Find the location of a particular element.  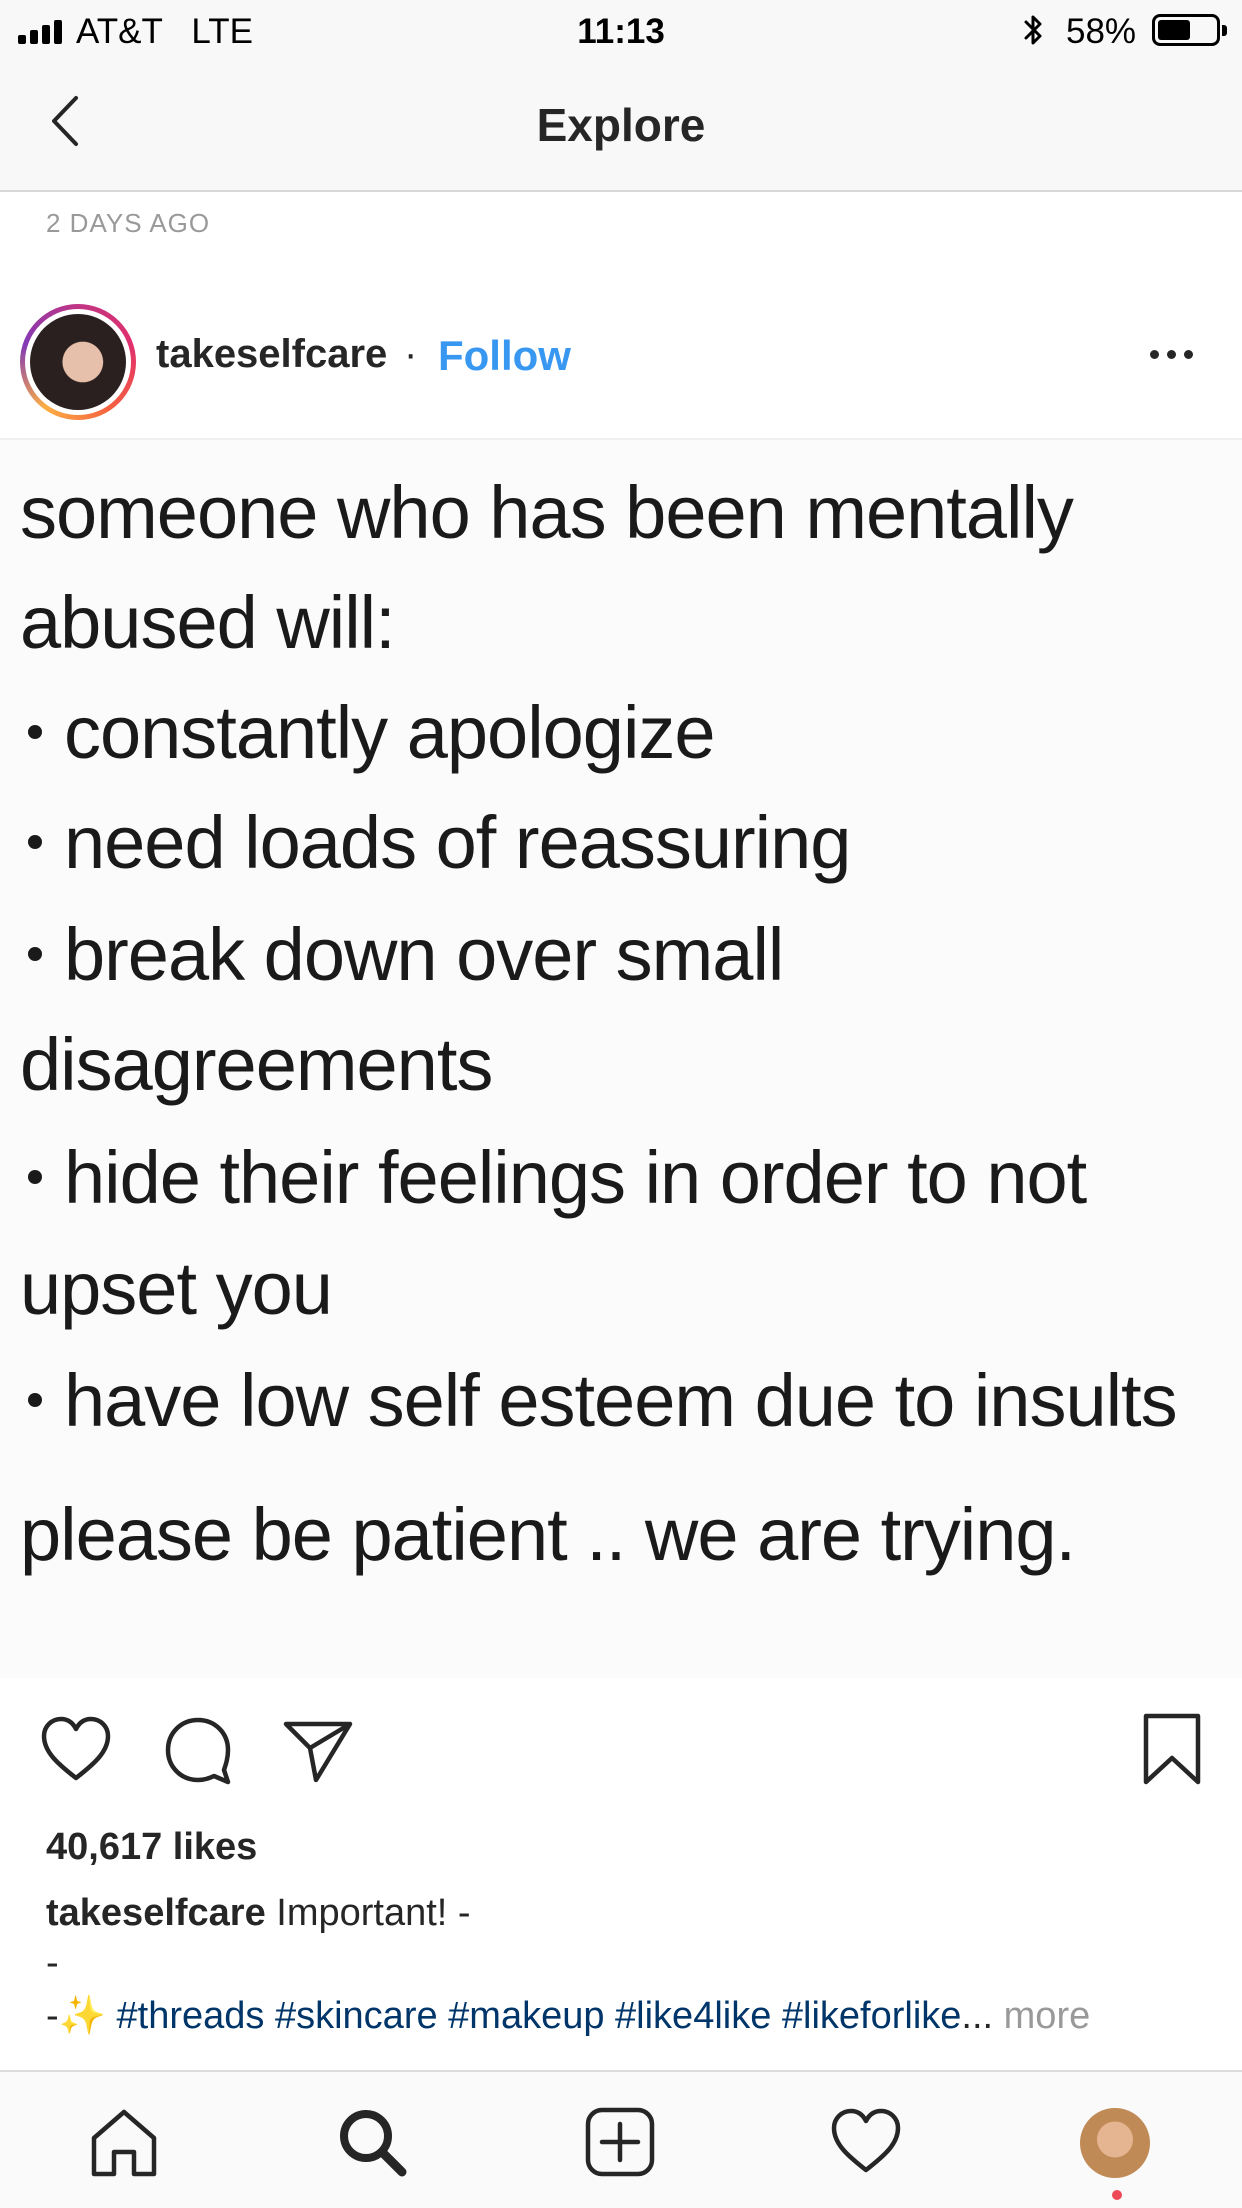

caption-dash-line: - is located at coordinates (52, 1963).